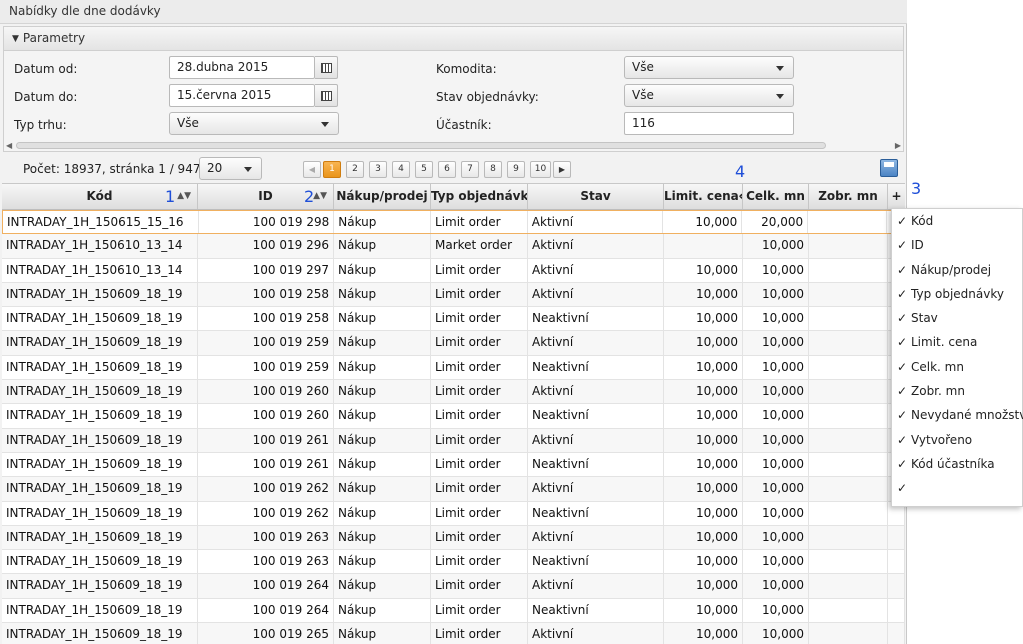 This screenshot has width=1023, height=644. I want to click on table-cell: 100 019 260, so click(266, 416).